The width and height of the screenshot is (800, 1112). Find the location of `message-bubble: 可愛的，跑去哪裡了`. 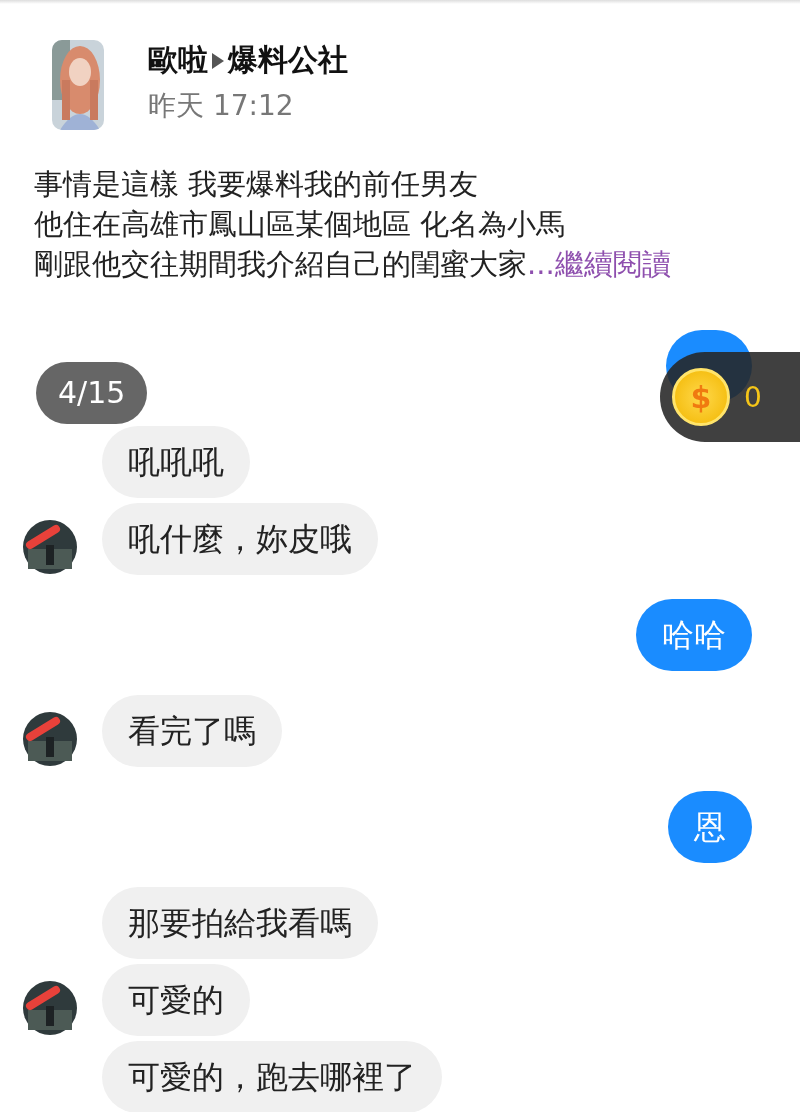

message-bubble: 可愛的，跑去哪裡了 is located at coordinates (272, 1076).